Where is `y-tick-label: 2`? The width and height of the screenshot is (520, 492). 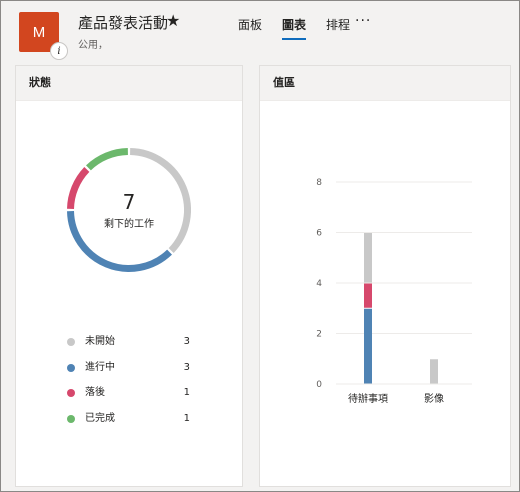
y-tick-label: 2 is located at coordinates (319, 335).